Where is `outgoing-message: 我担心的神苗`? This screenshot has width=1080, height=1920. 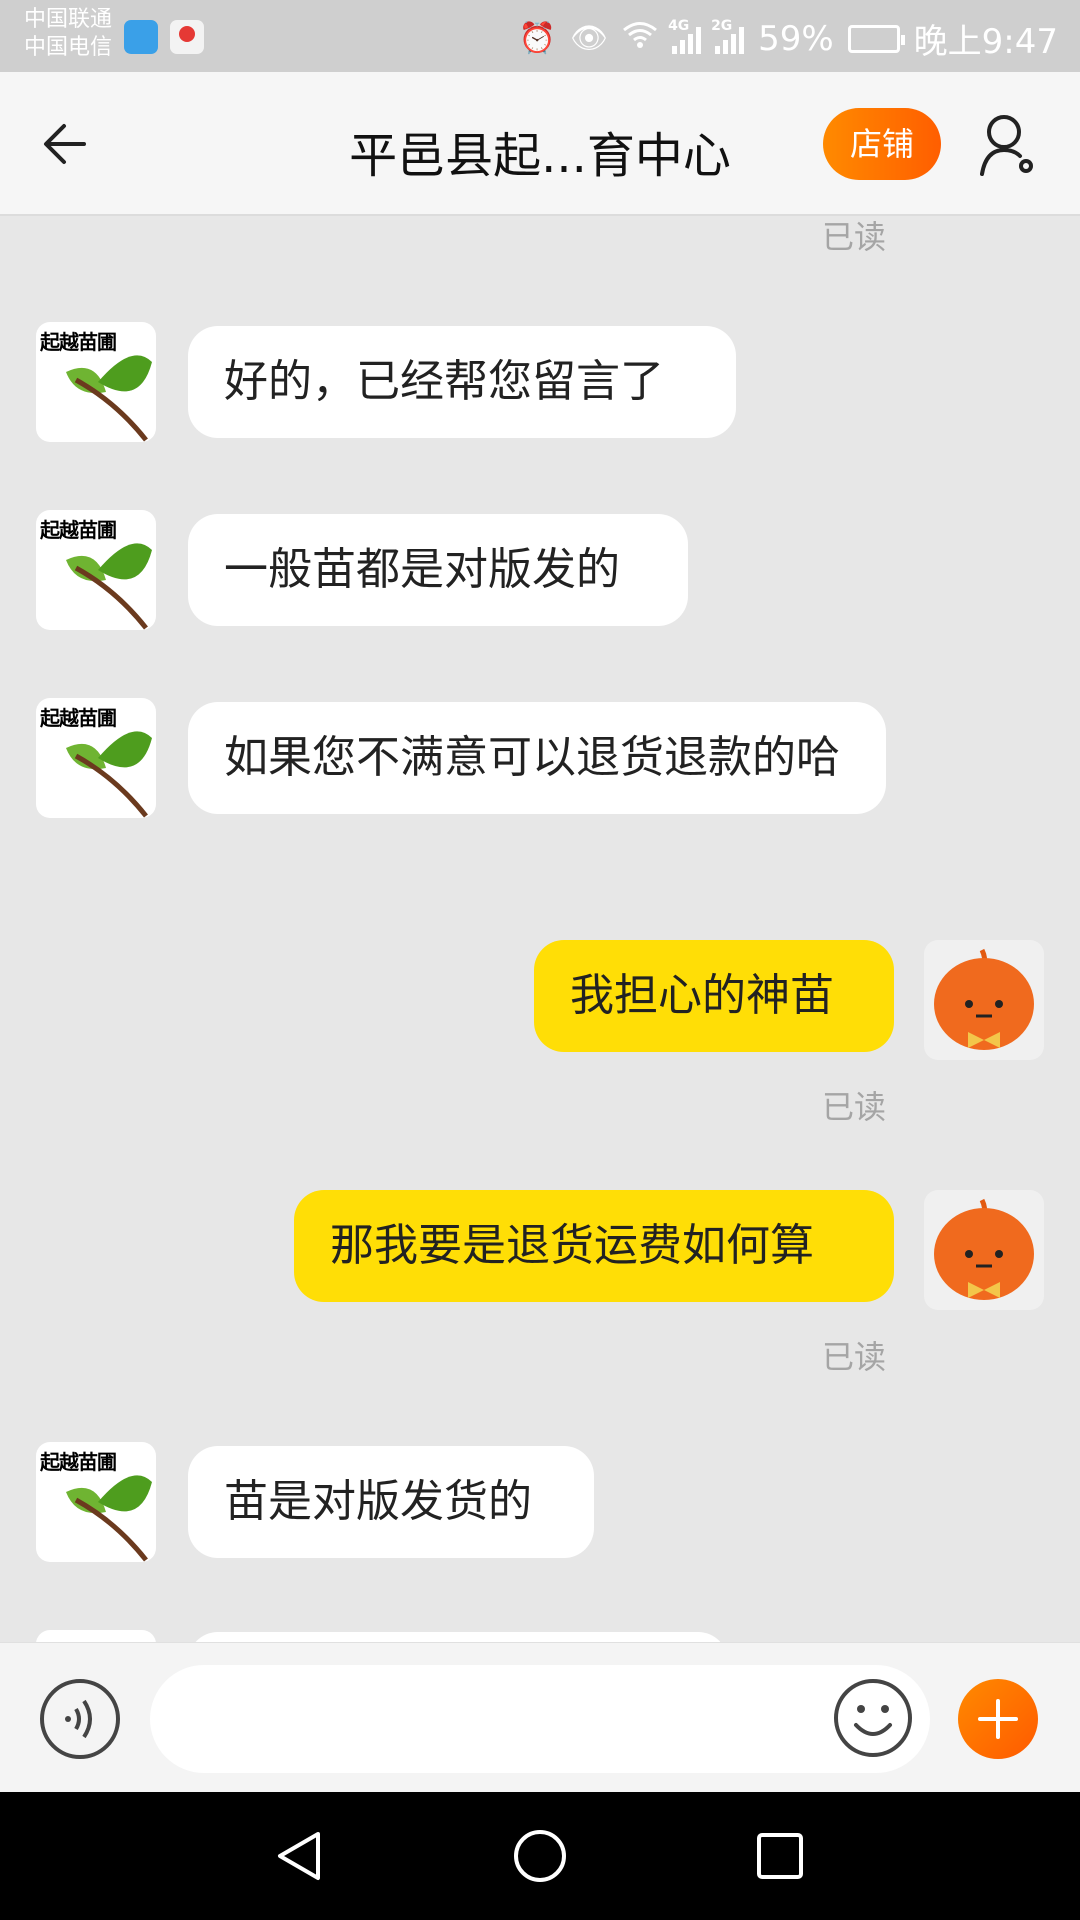
outgoing-message: 我担心的神苗 is located at coordinates (714, 996).